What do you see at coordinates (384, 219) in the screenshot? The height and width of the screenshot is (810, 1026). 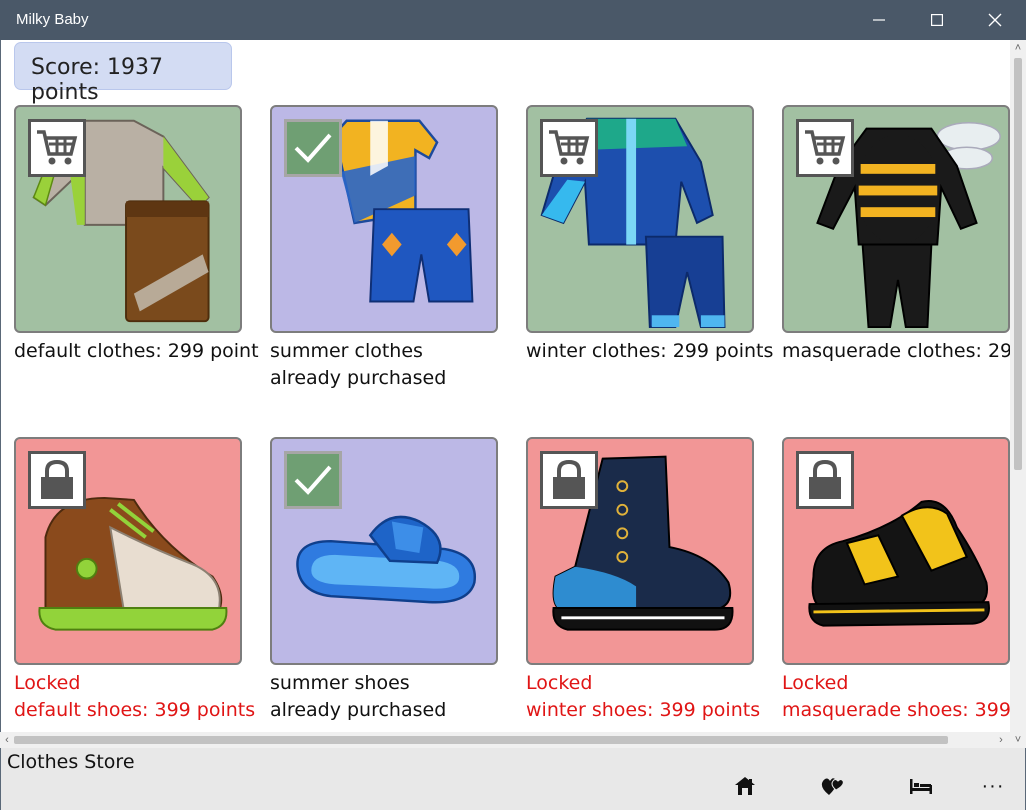 I see `item-card-summer-clothes` at bounding box center [384, 219].